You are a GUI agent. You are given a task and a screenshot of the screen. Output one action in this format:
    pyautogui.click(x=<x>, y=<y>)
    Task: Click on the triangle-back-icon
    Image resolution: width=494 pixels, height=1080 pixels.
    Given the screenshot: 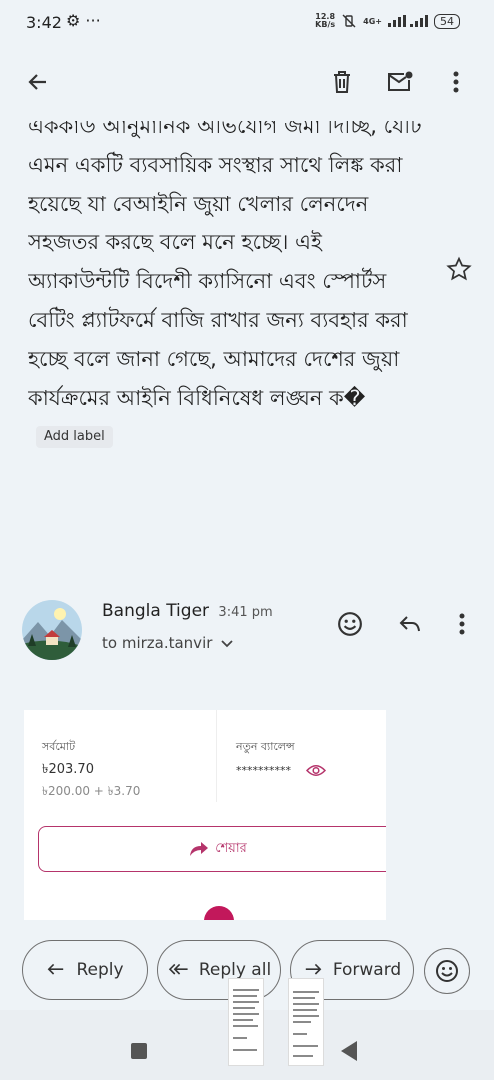 What is the action you would take?
    pyautogui.click(x=349, y=1051)
    